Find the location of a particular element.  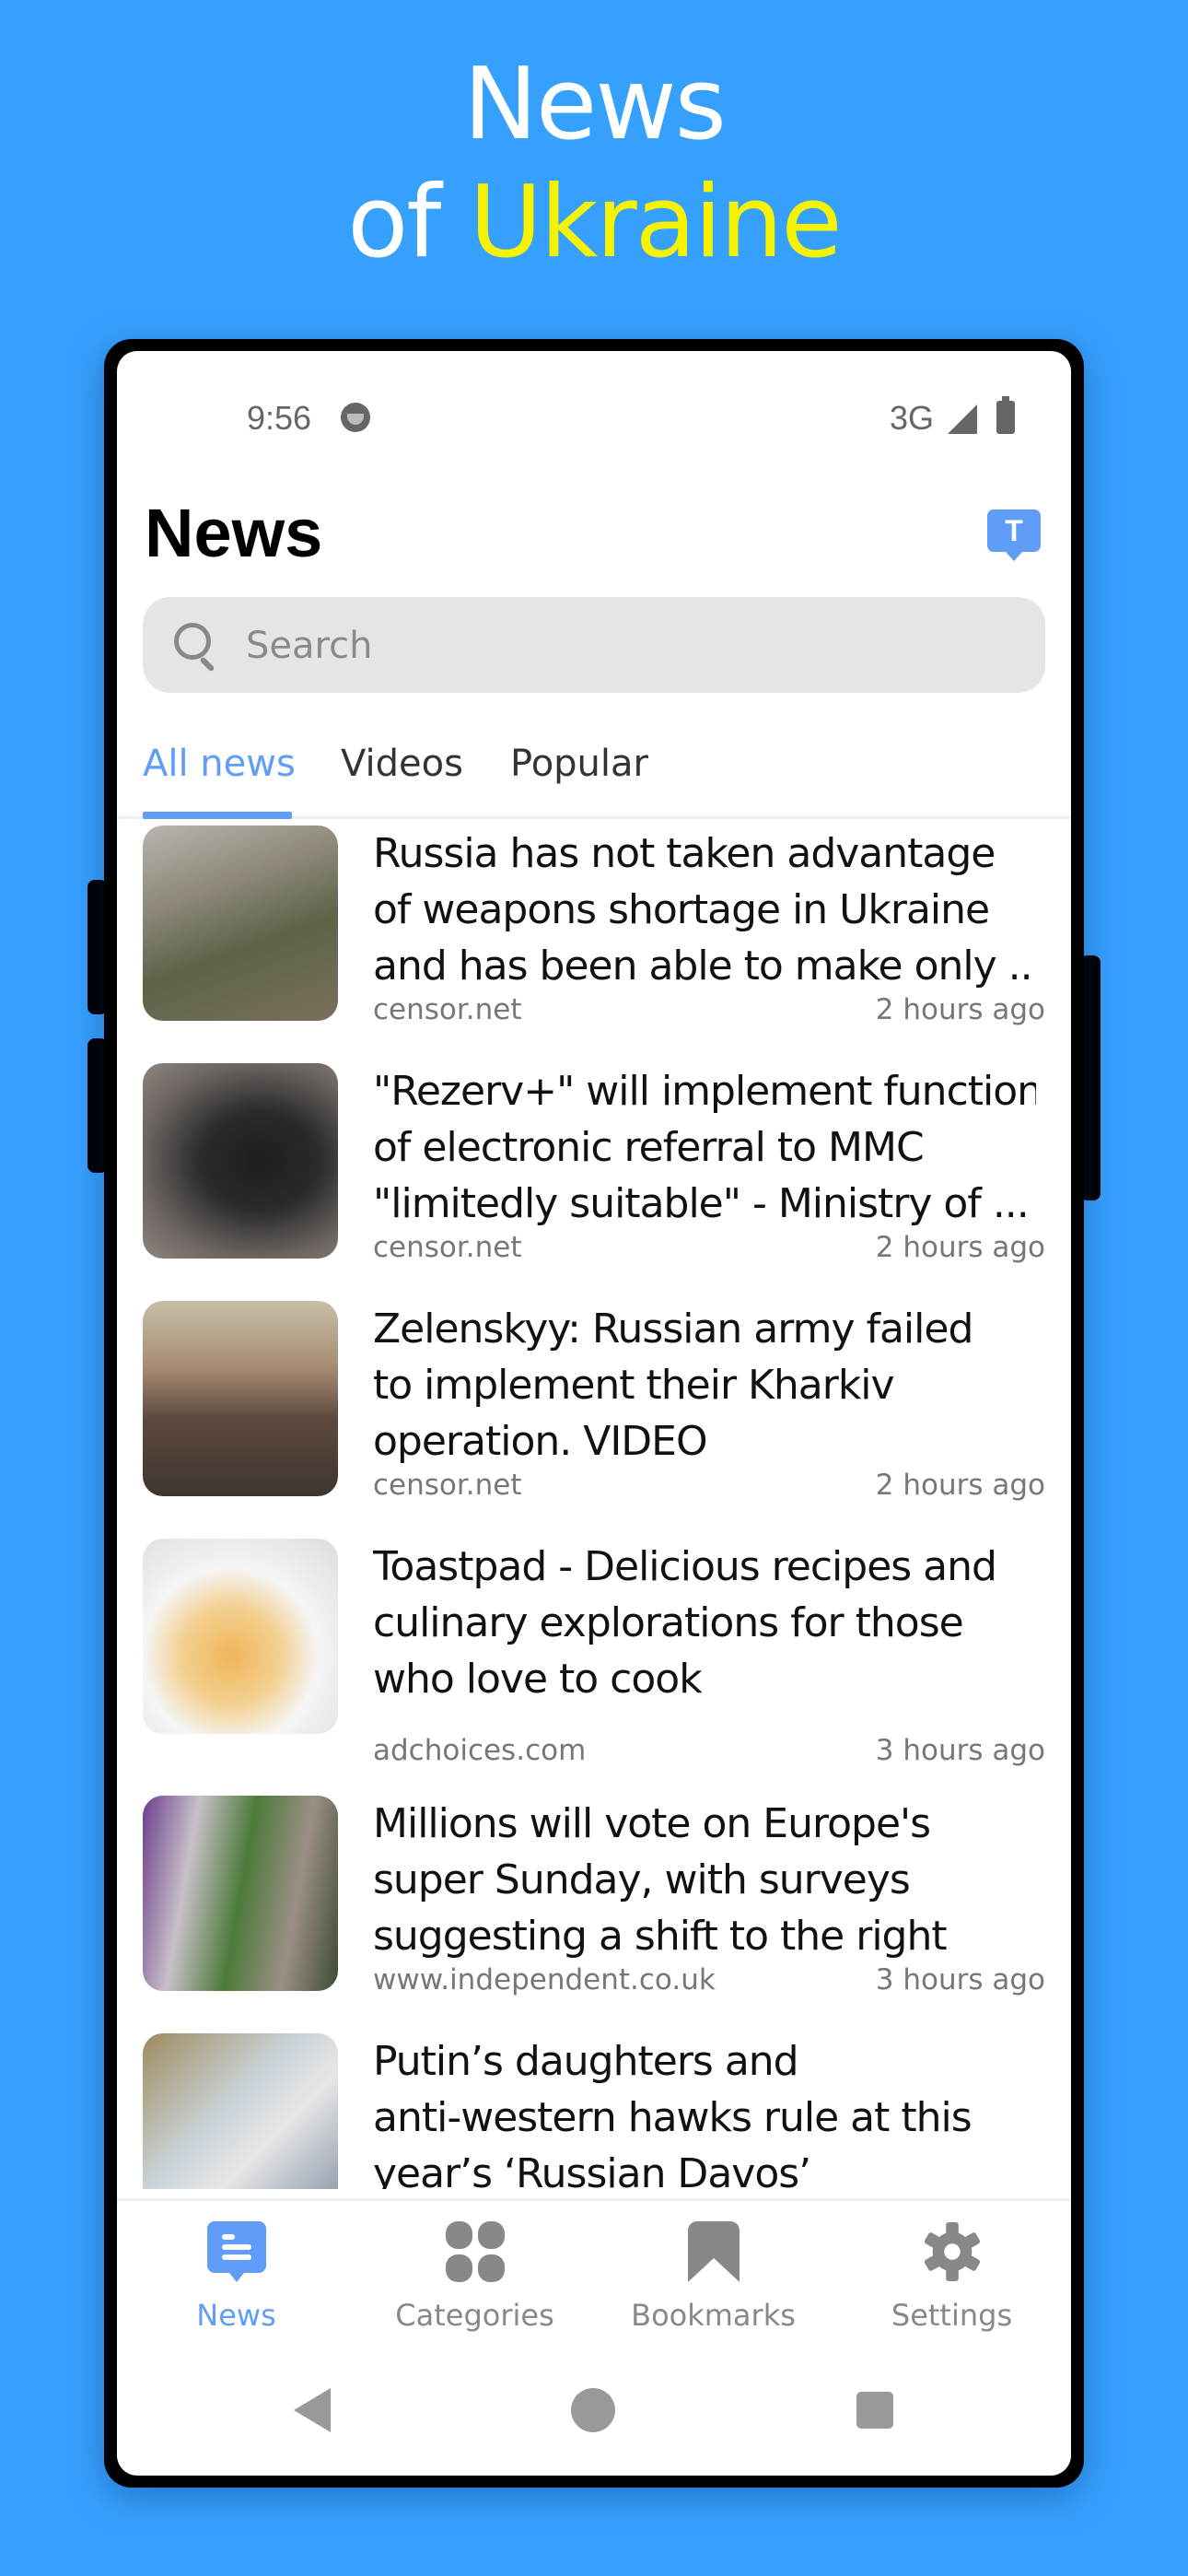

network-type: 3G is located at coordinates (912, 418).